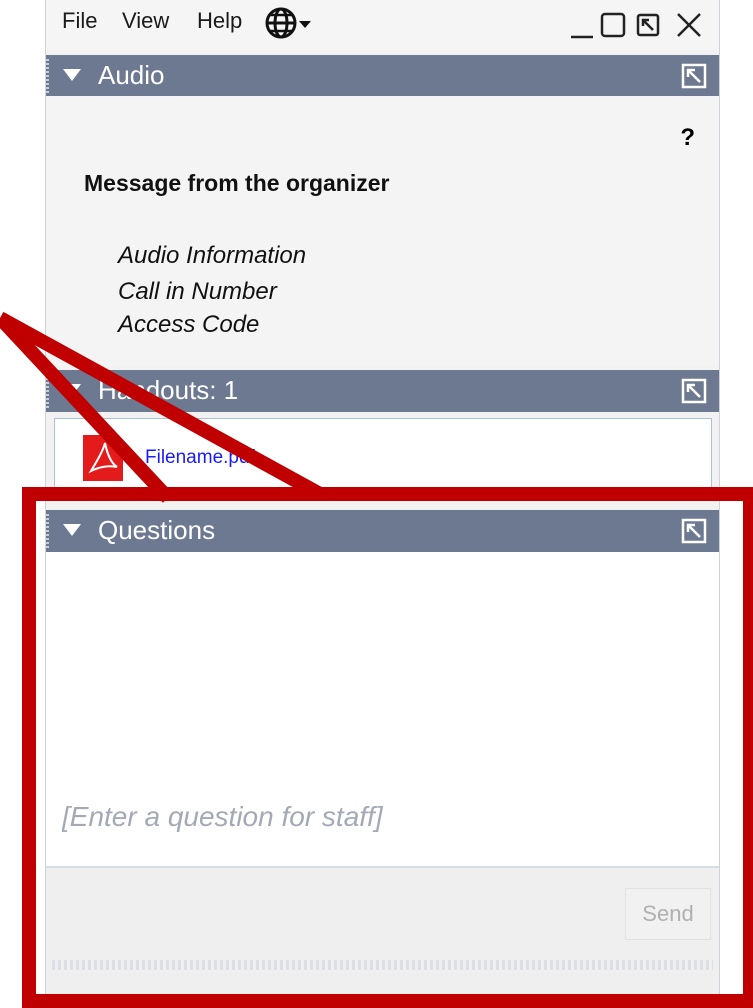 This screenshot has height=1008, width=753. Describe the element at coordinates (305, 24) in the screenshot. I see `caret-down-icon` at that location.